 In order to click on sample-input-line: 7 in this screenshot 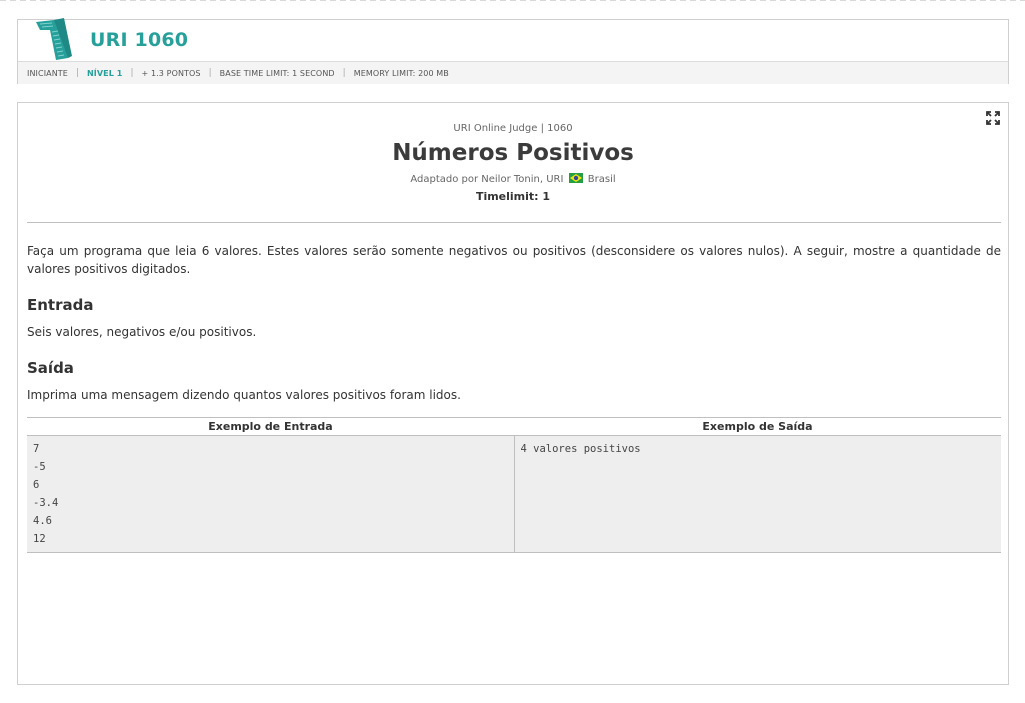, I will do `click(36, 449)`.